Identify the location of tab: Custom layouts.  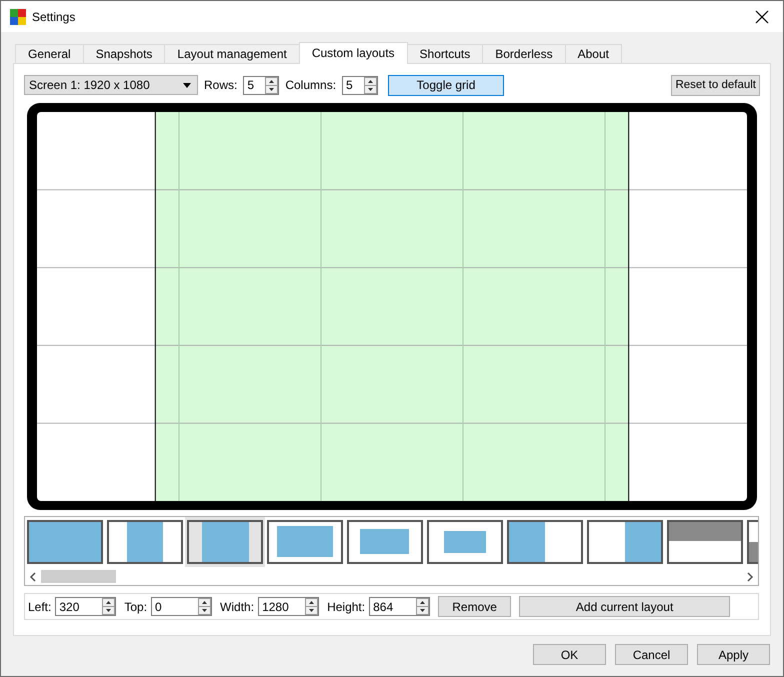
(353, 53).